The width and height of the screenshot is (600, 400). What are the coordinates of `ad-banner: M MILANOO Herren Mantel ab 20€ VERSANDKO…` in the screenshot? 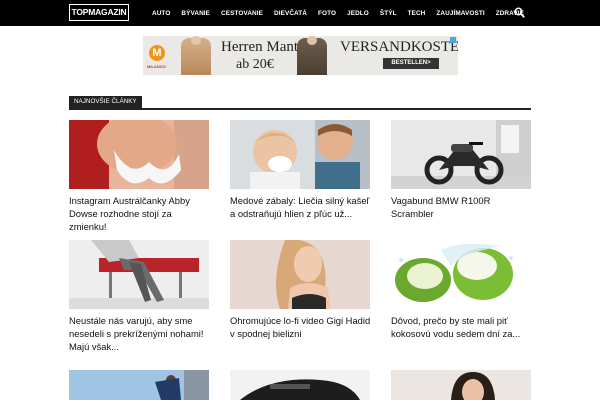 It's located at (300, 55).